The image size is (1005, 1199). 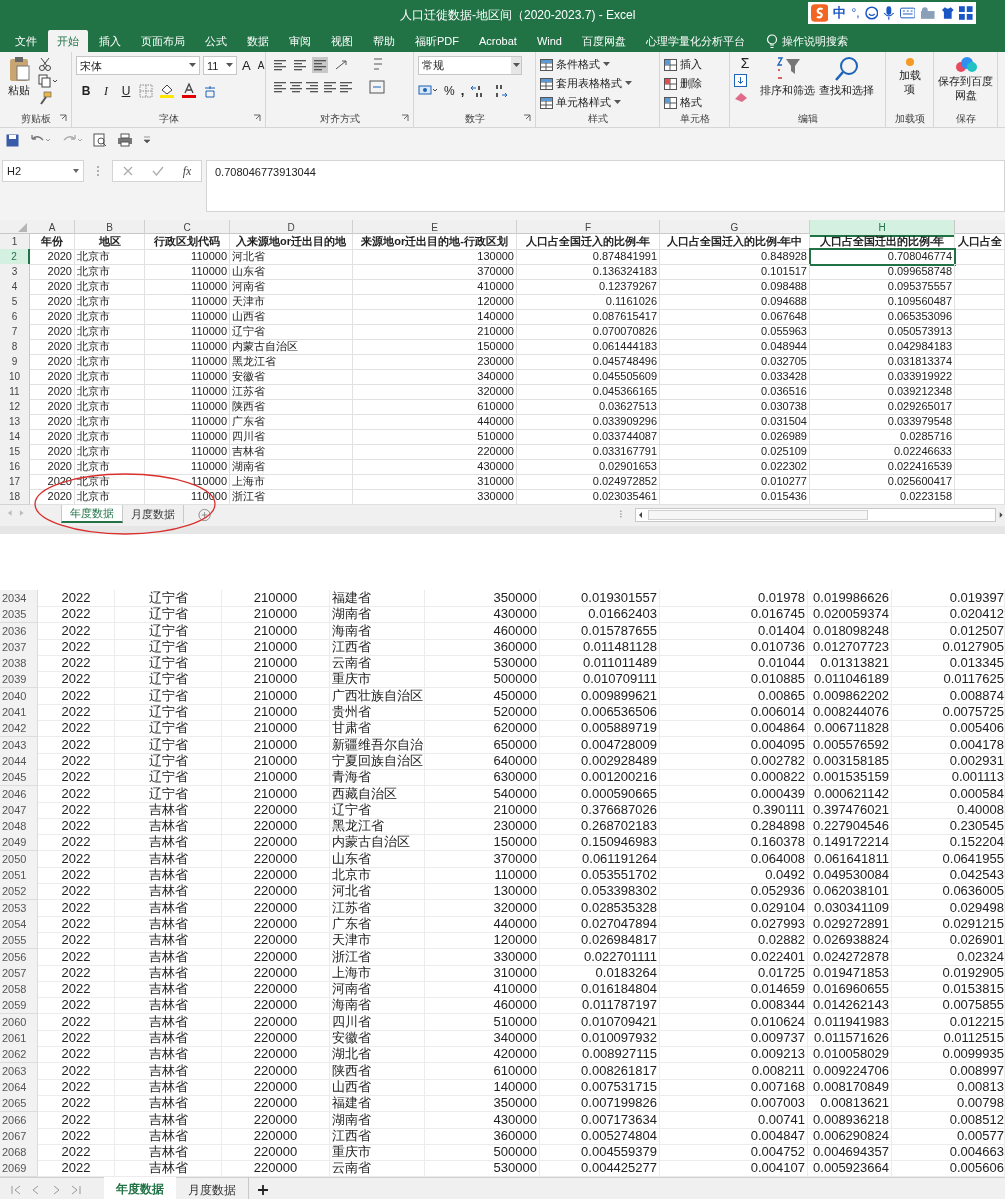 What do you see at coordinates (377, 1006) in the screenshot?
I see `table-cell: 海南省` at bounding box center [377, 1006].